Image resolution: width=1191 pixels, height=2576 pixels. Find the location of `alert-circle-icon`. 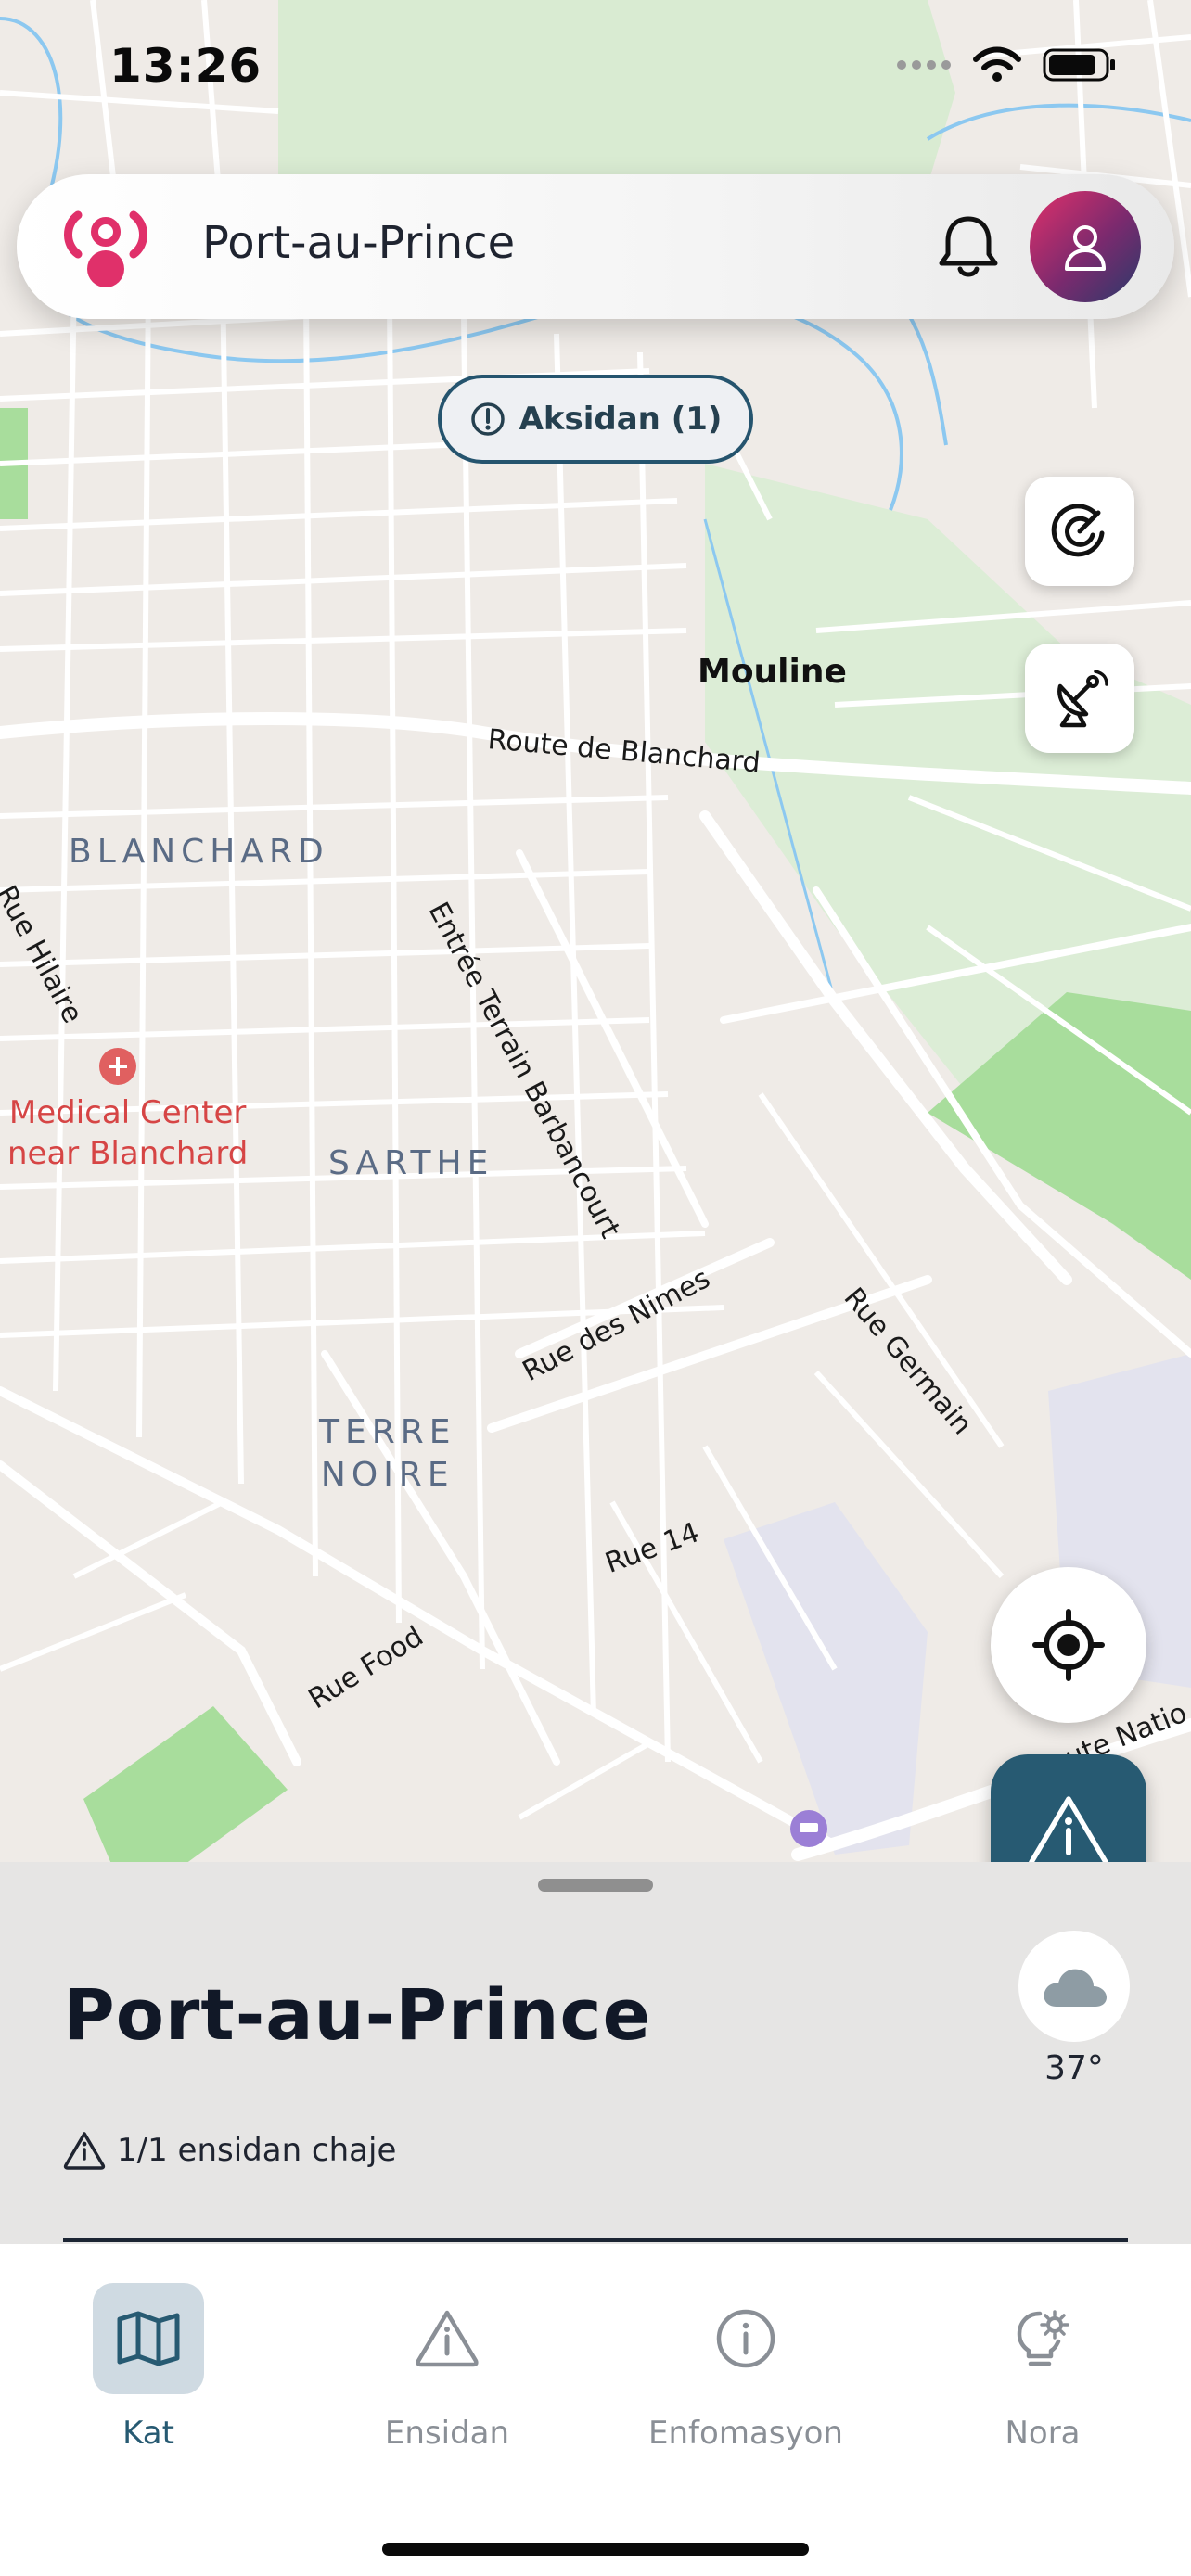

alert-circle-icon is located at coordinates (488, 419).